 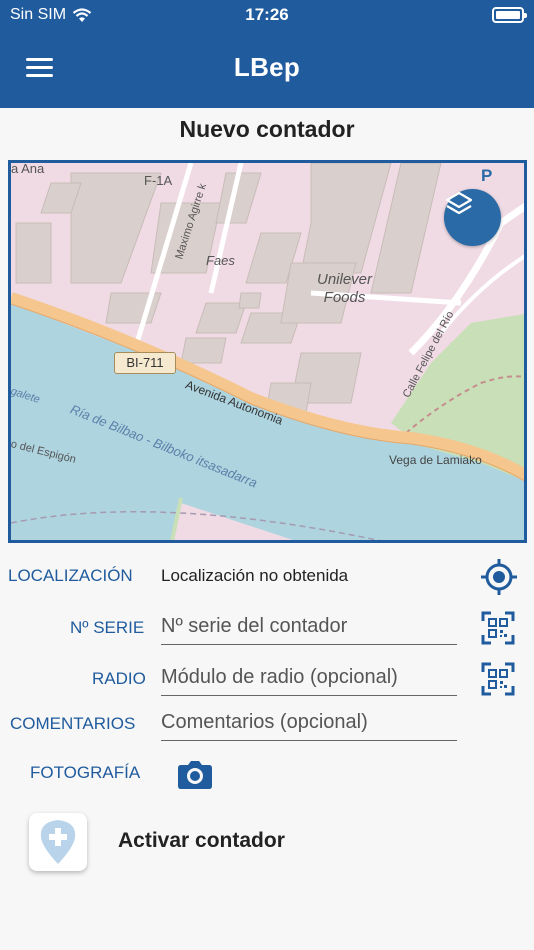 I want to click on camera-icon, so click(x=195, y=775).